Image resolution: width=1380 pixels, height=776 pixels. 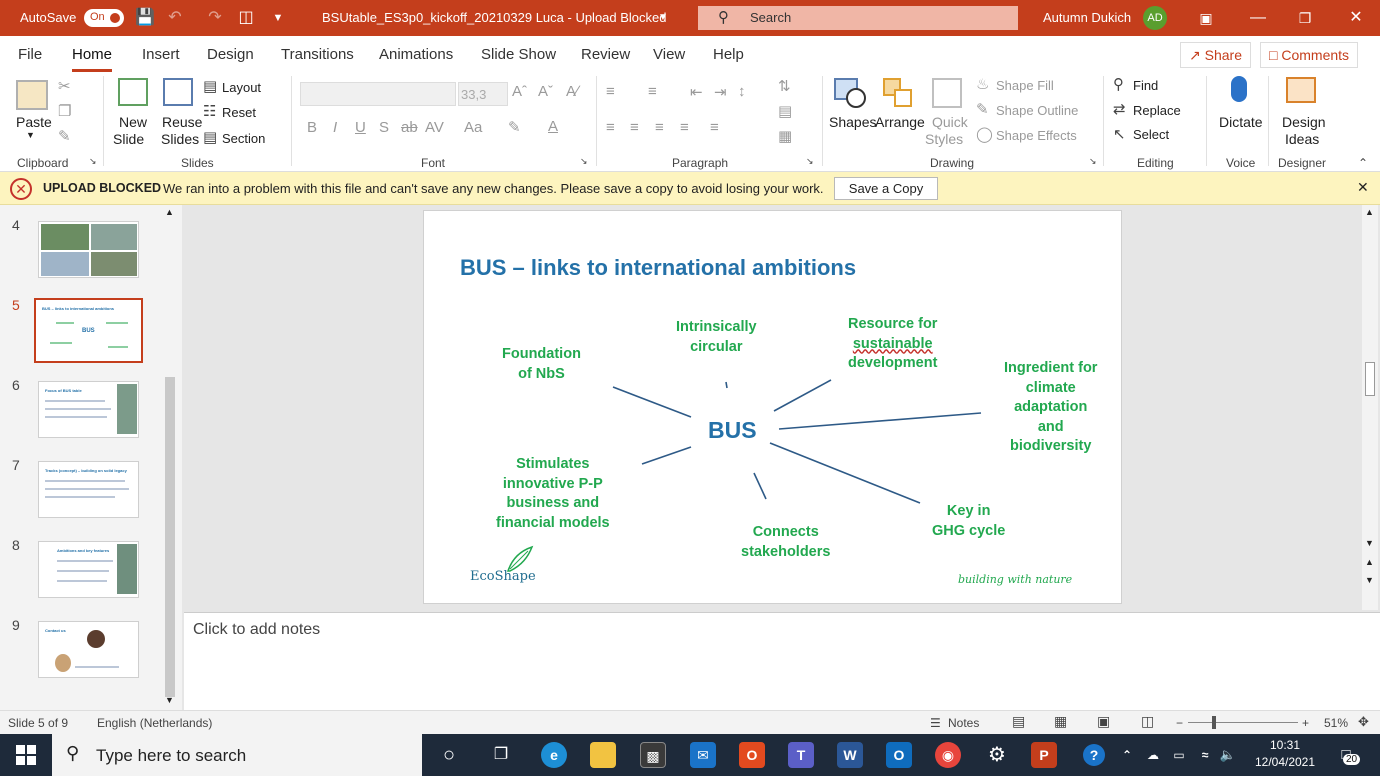 I want to click on search-box: ⚲ Search, so click(x=858, y=18).